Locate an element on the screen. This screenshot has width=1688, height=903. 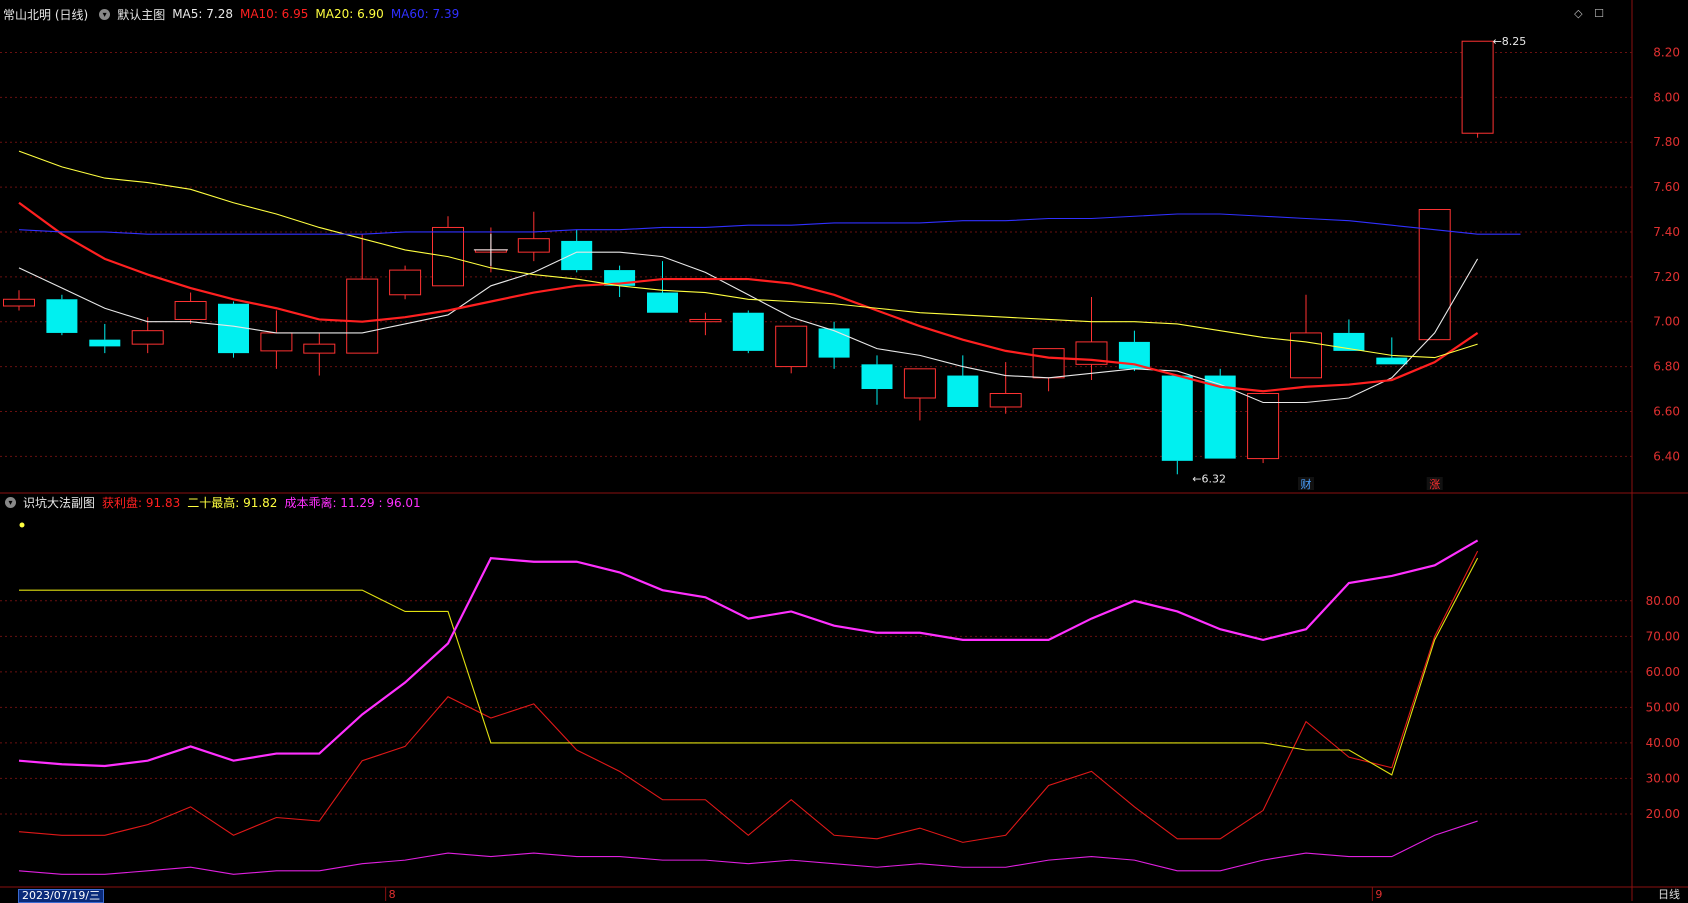
event-tag: 财 is located at coordinates (1306, 484).